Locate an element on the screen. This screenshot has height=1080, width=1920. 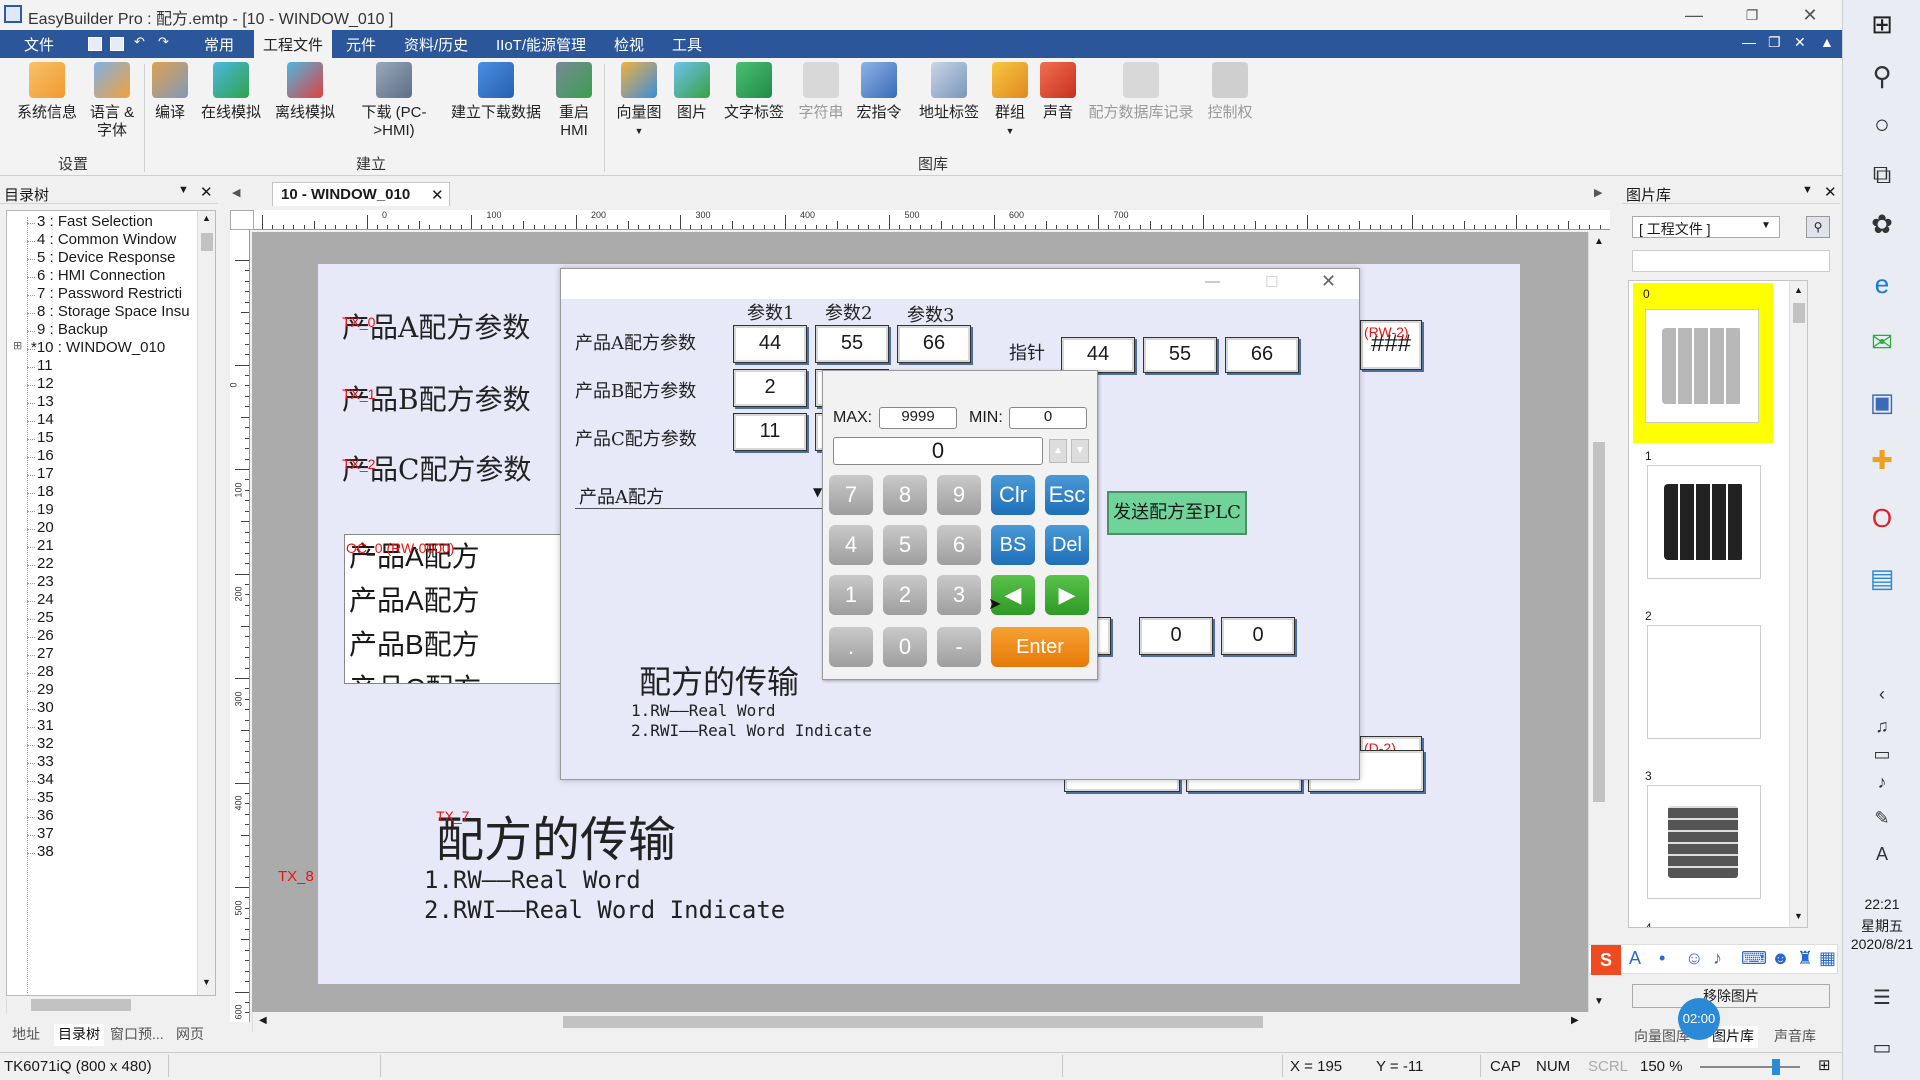
right-panel-close-icon: ✕ is located at coordinates (1830, 192).